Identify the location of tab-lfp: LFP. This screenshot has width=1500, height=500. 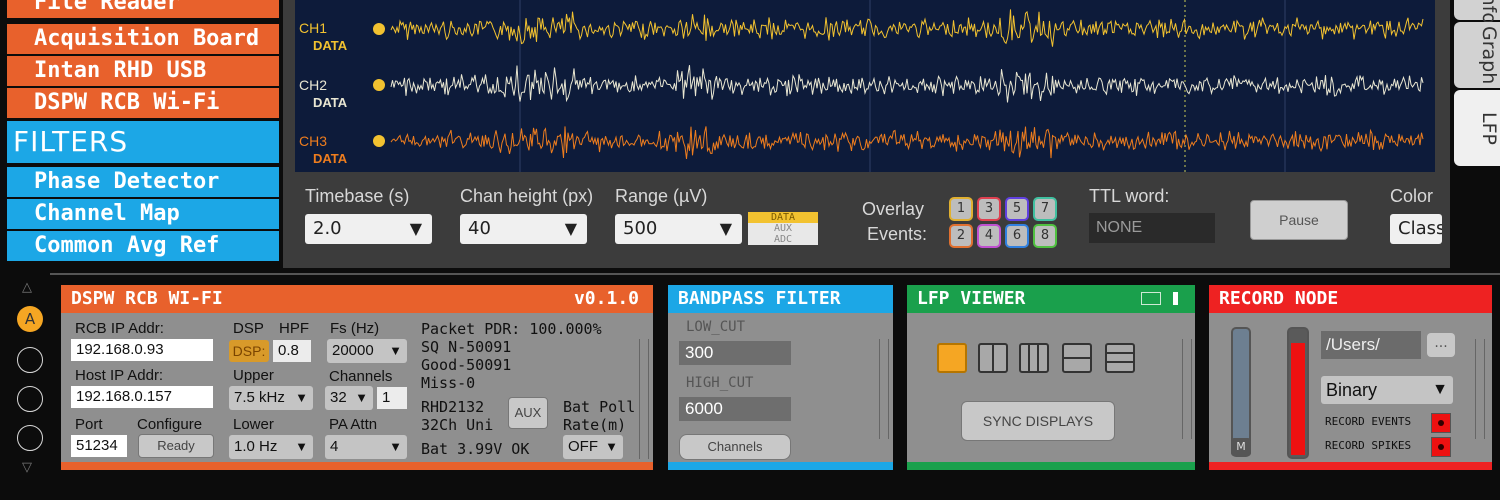
(1477, 128).